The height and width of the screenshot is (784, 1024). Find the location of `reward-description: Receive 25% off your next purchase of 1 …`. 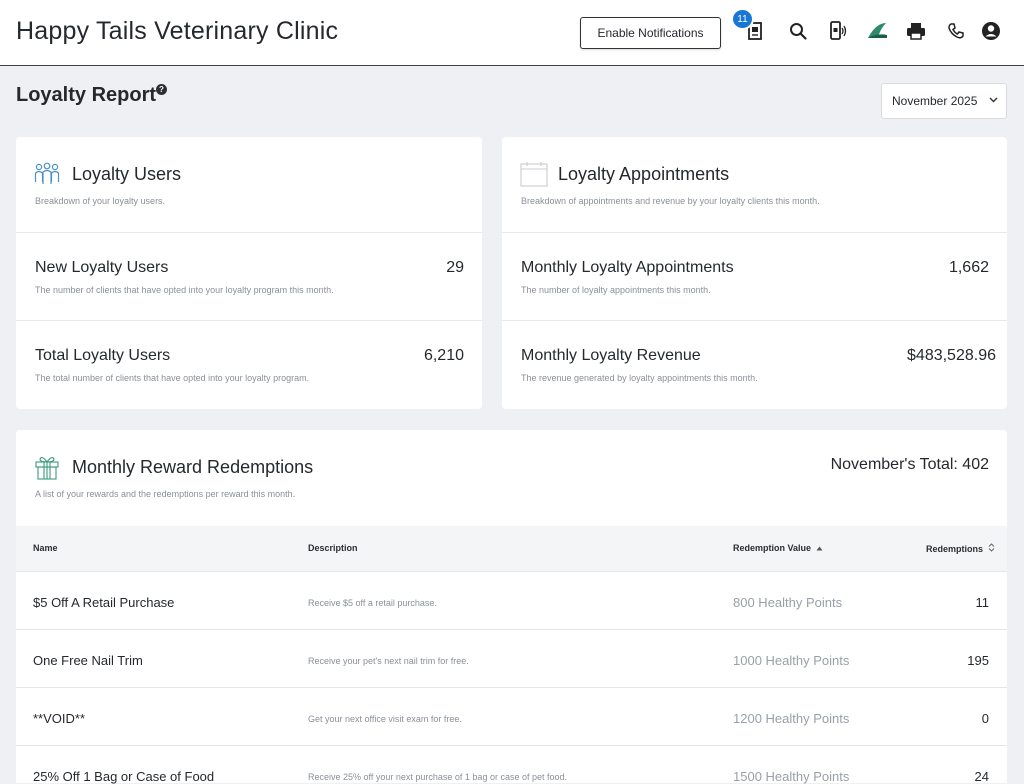

reward-description: Receive 25% off your next purchase of 1 … is located at coordinates (437, 777).